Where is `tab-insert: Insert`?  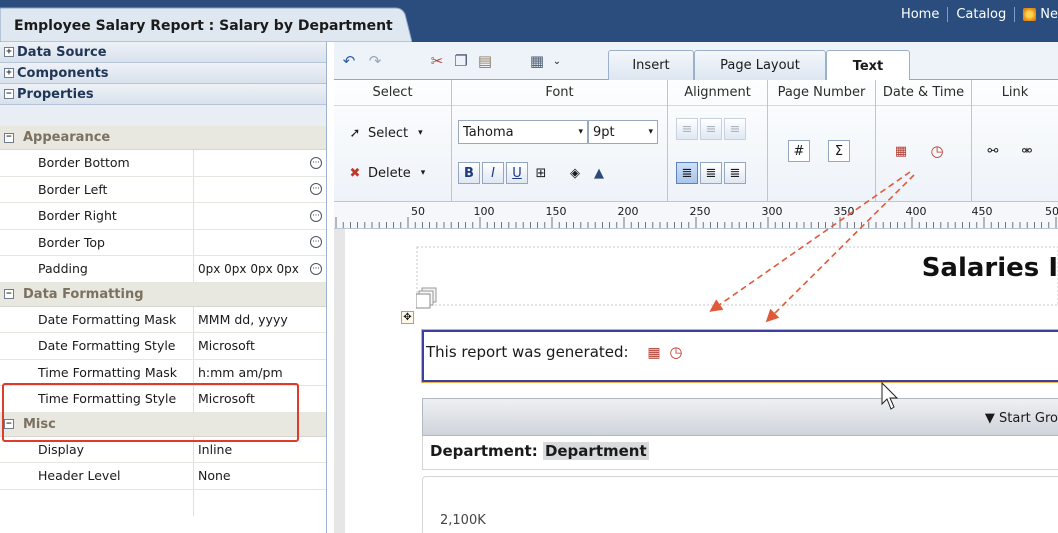
tab-insert: Insert is located at coordinates (651, 65).